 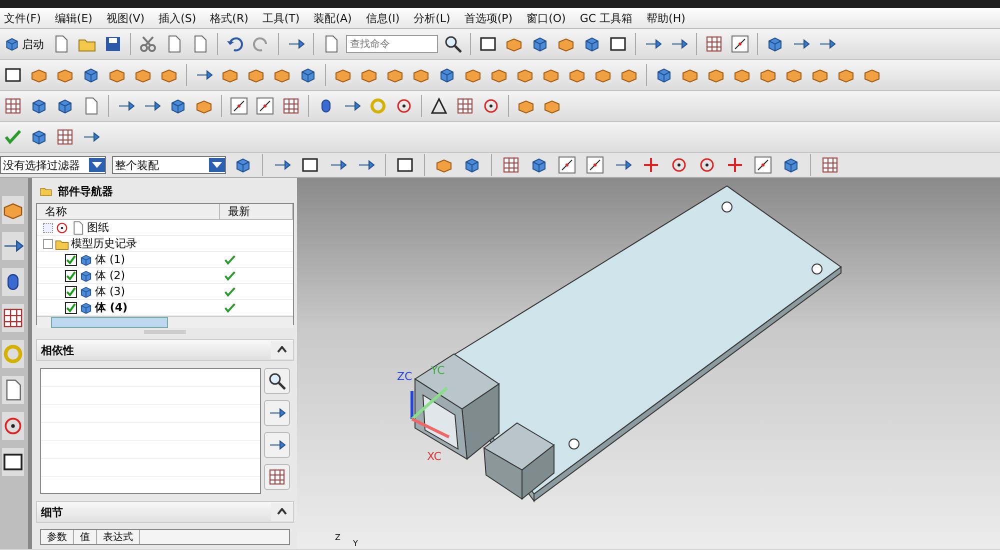 I want to click on coordinate-axes-drawing, so click(x=430, y=412).